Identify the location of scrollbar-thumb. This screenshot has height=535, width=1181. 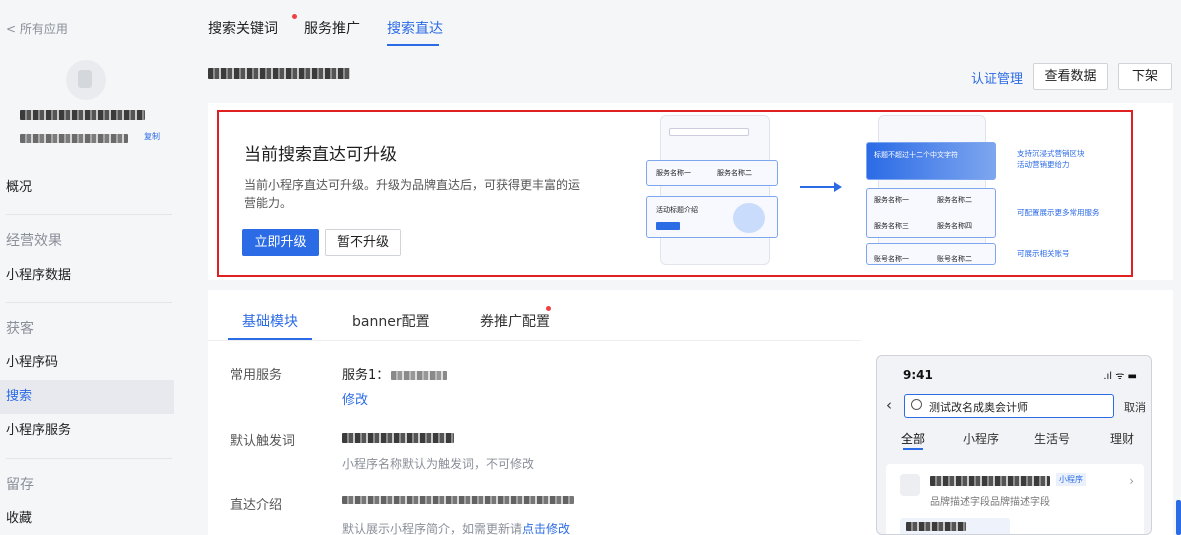
(1178, 517).